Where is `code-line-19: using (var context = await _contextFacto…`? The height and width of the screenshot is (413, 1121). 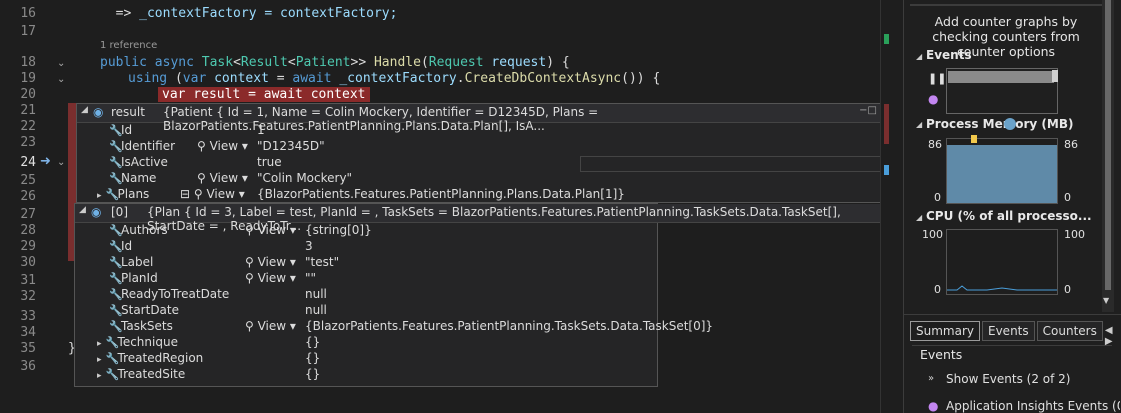 code-line-19: using (var context = await _contextFacto… is located at coordinates (394, 78).